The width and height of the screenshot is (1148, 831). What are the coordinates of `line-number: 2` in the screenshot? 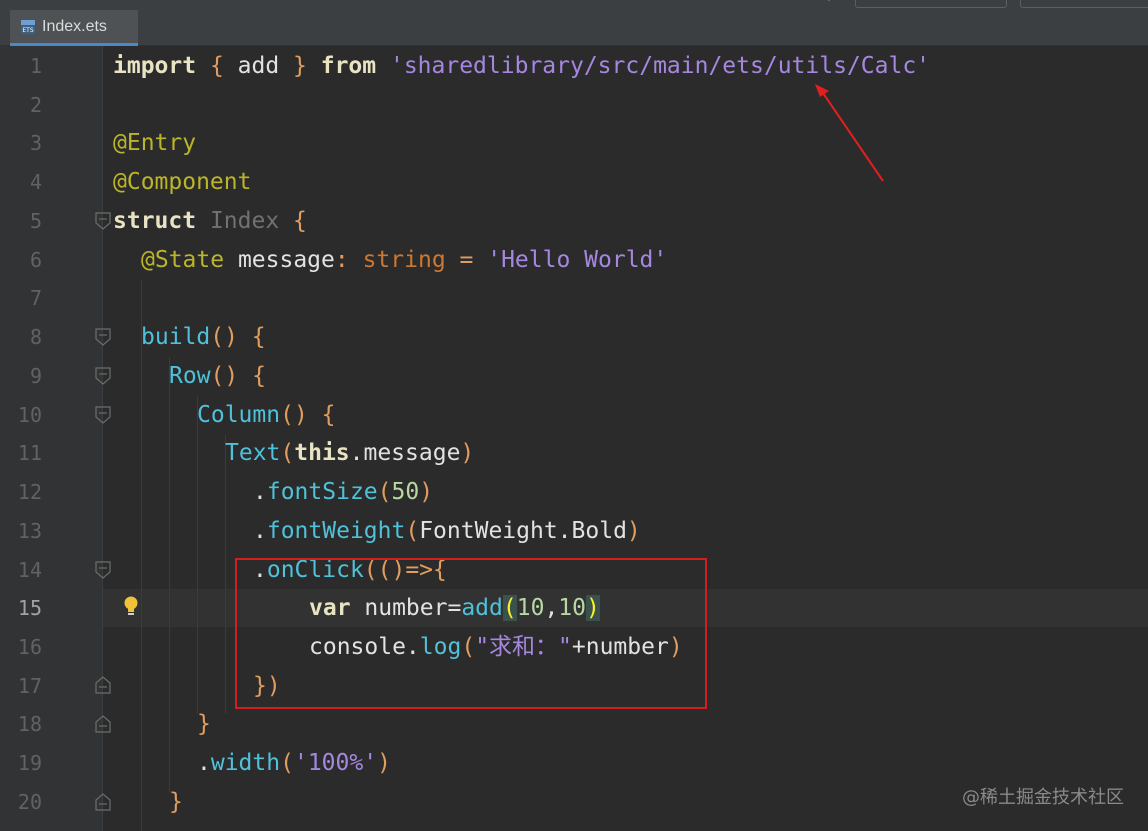 It's located at (21, 105).